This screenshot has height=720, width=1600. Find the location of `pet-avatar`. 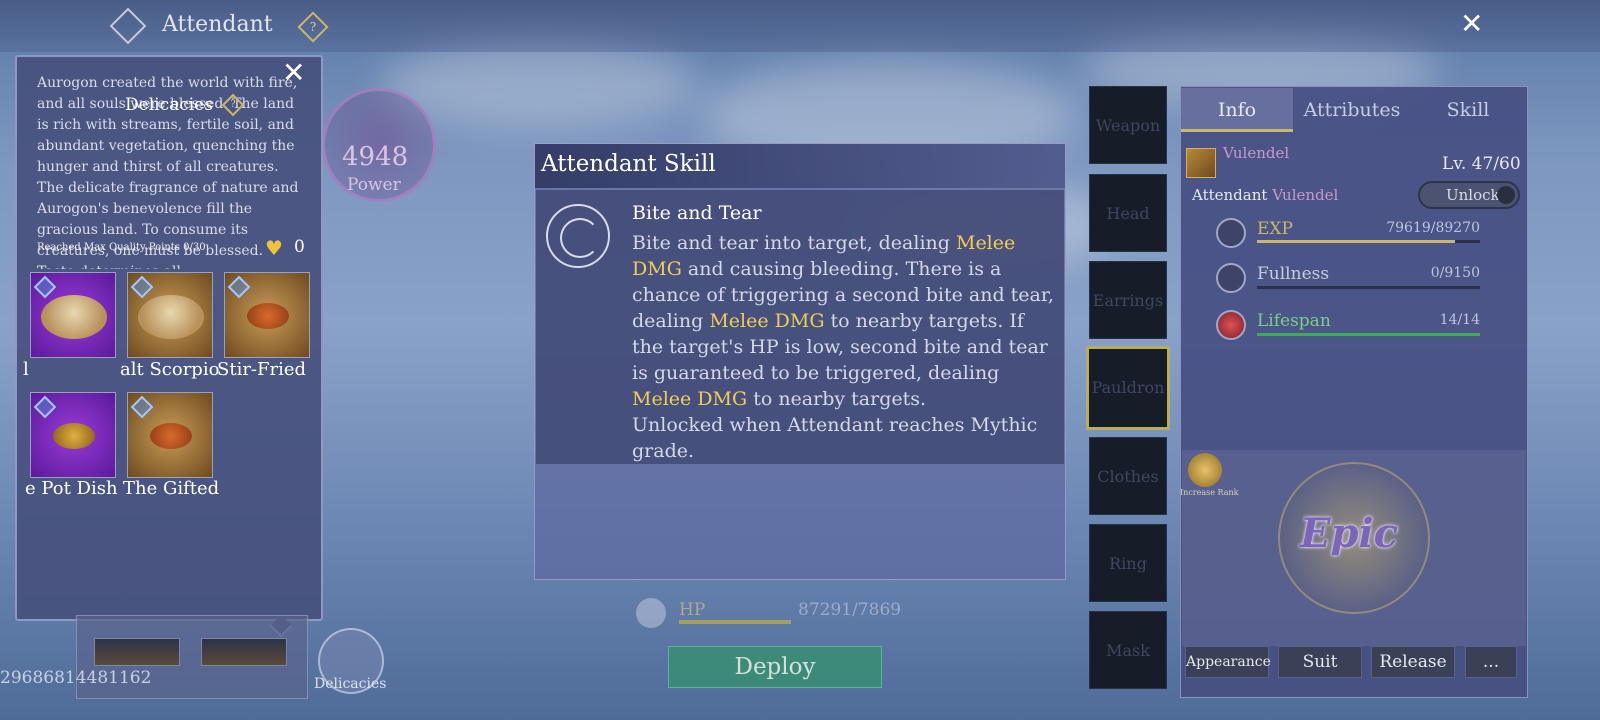

pet-avatar is located at coordinates (1201, 163).